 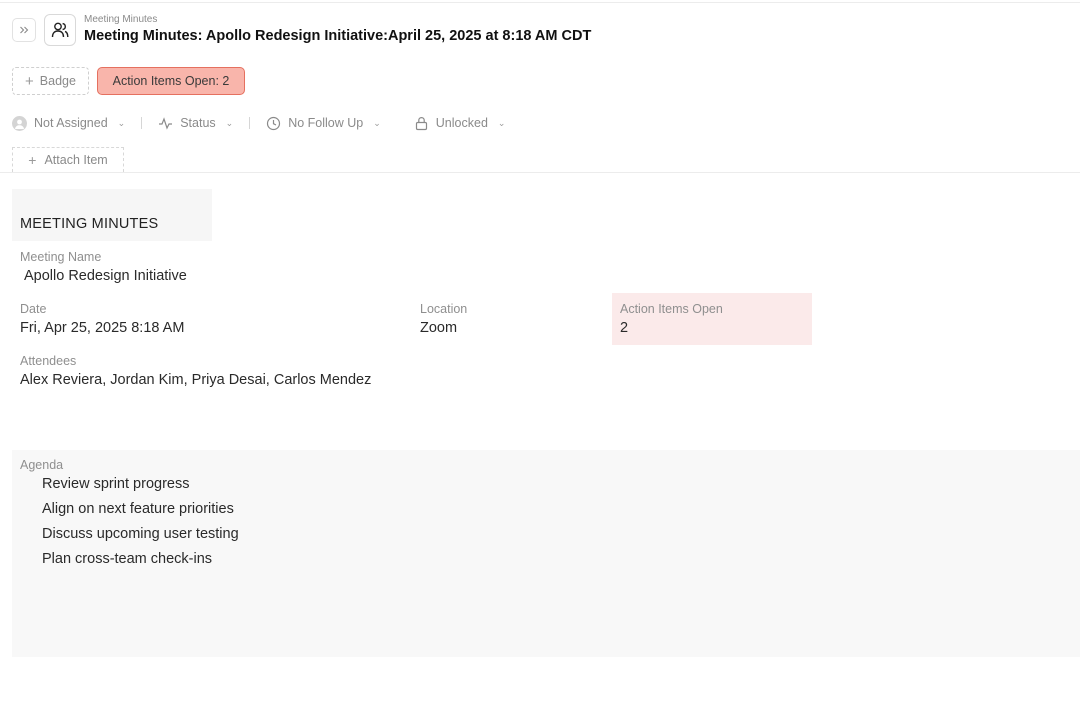 What do you see at coordinates (140, 534) in the screenshot?
I see `list-item: Discuss upcoming user testing` at bounding box center [140, 534].